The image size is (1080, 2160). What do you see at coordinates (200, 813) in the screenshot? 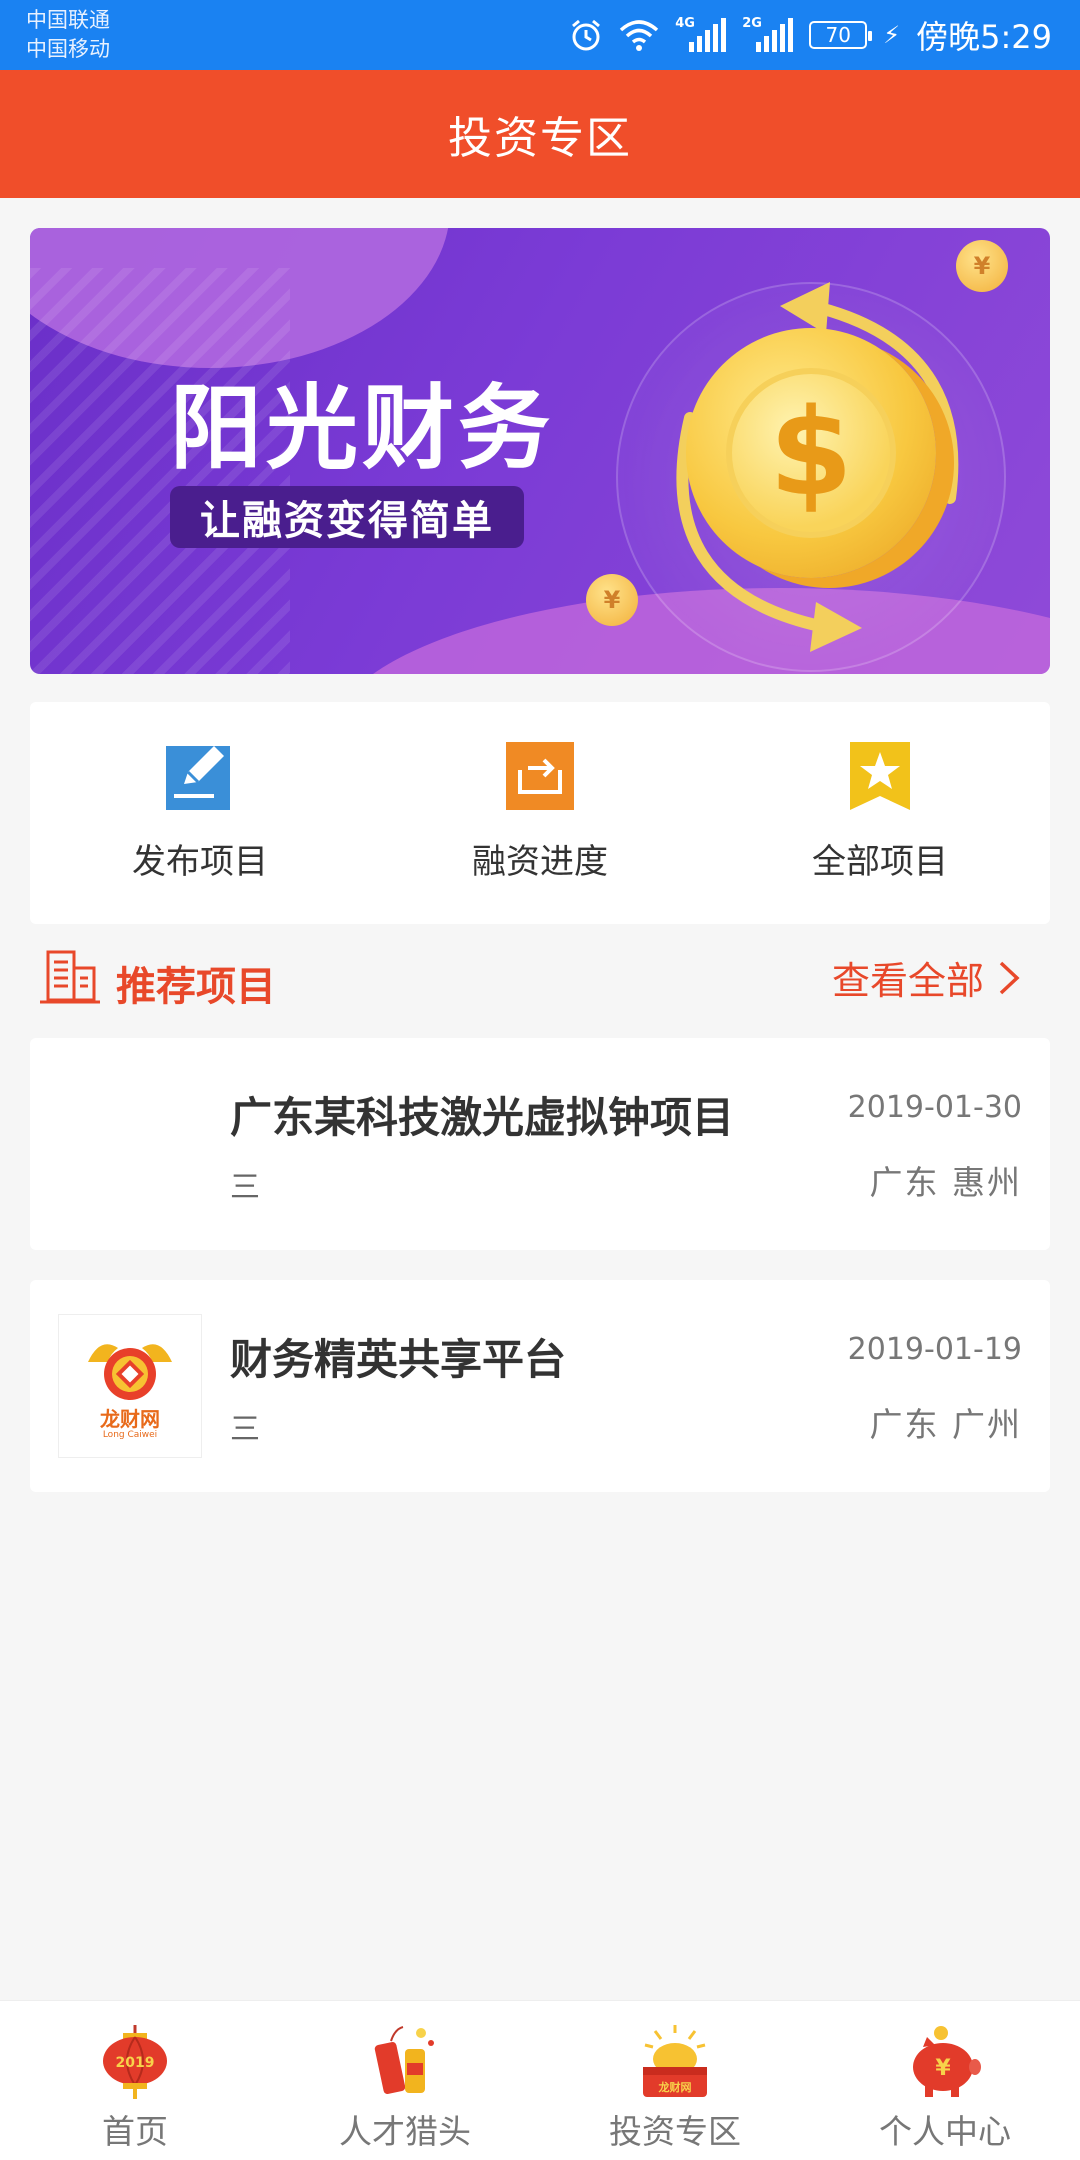
I see `publish-project-button: 发布项目` at bounding box center [200, 813].